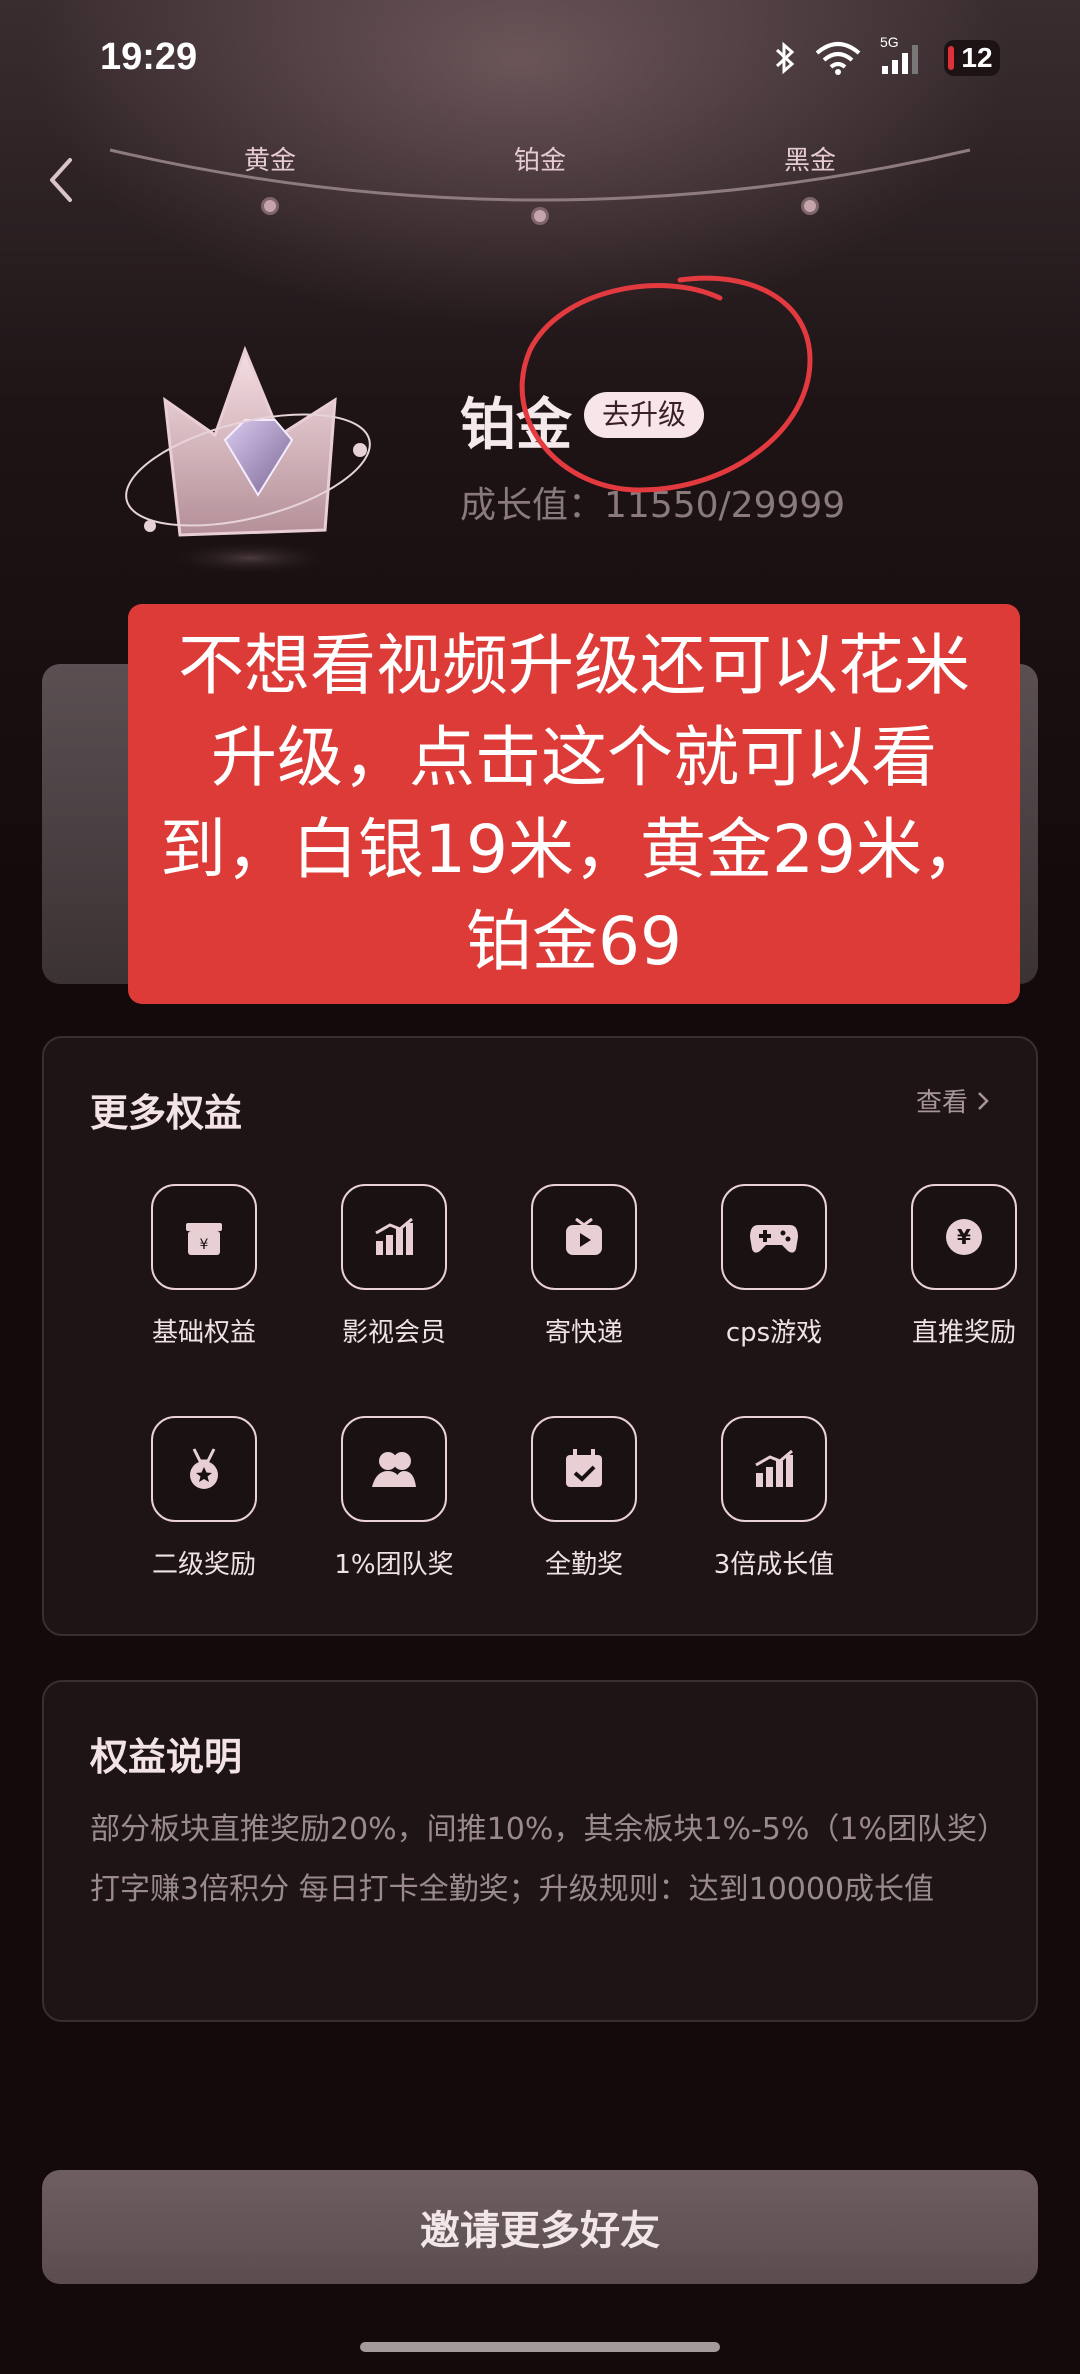 The width and height of the screenshot is (1080, 2374). I want to click on team-icon, so click(394, 1469).